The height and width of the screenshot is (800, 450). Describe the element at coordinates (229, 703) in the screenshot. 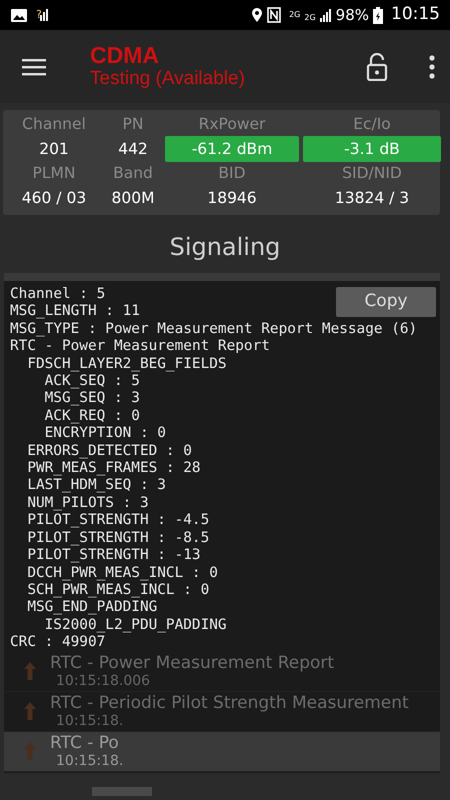

I see `message-title: RTC - Periodic Pilot Strength Measurement` at that location.